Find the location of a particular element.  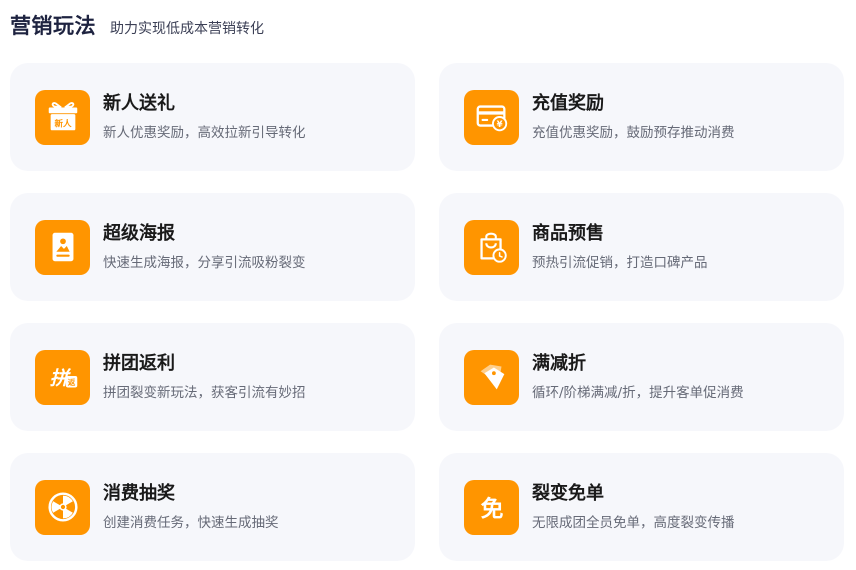

free-order-icon: 免 is located at coordinates (491, 507).